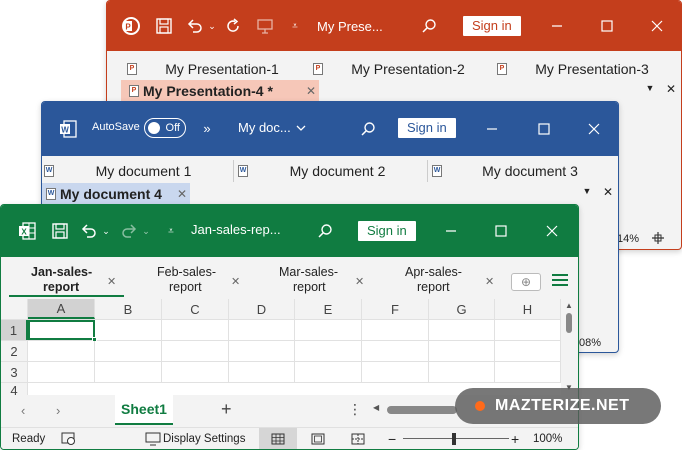  What do you see at coordinates (195, 309) in the screenshot?
I see `column-header: C` at bounding box center [195, 309].